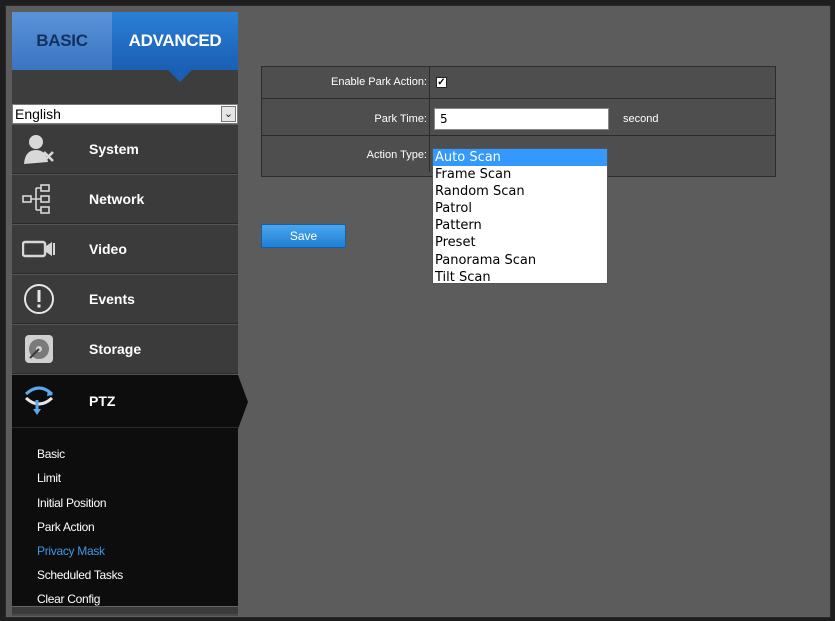 Image resolution: width=835 pixels, height=621 pixels. What do you see at coordinates (38, 114) in the screenshot?
I see `language-select-value: English` at bounding box center [38, 114].